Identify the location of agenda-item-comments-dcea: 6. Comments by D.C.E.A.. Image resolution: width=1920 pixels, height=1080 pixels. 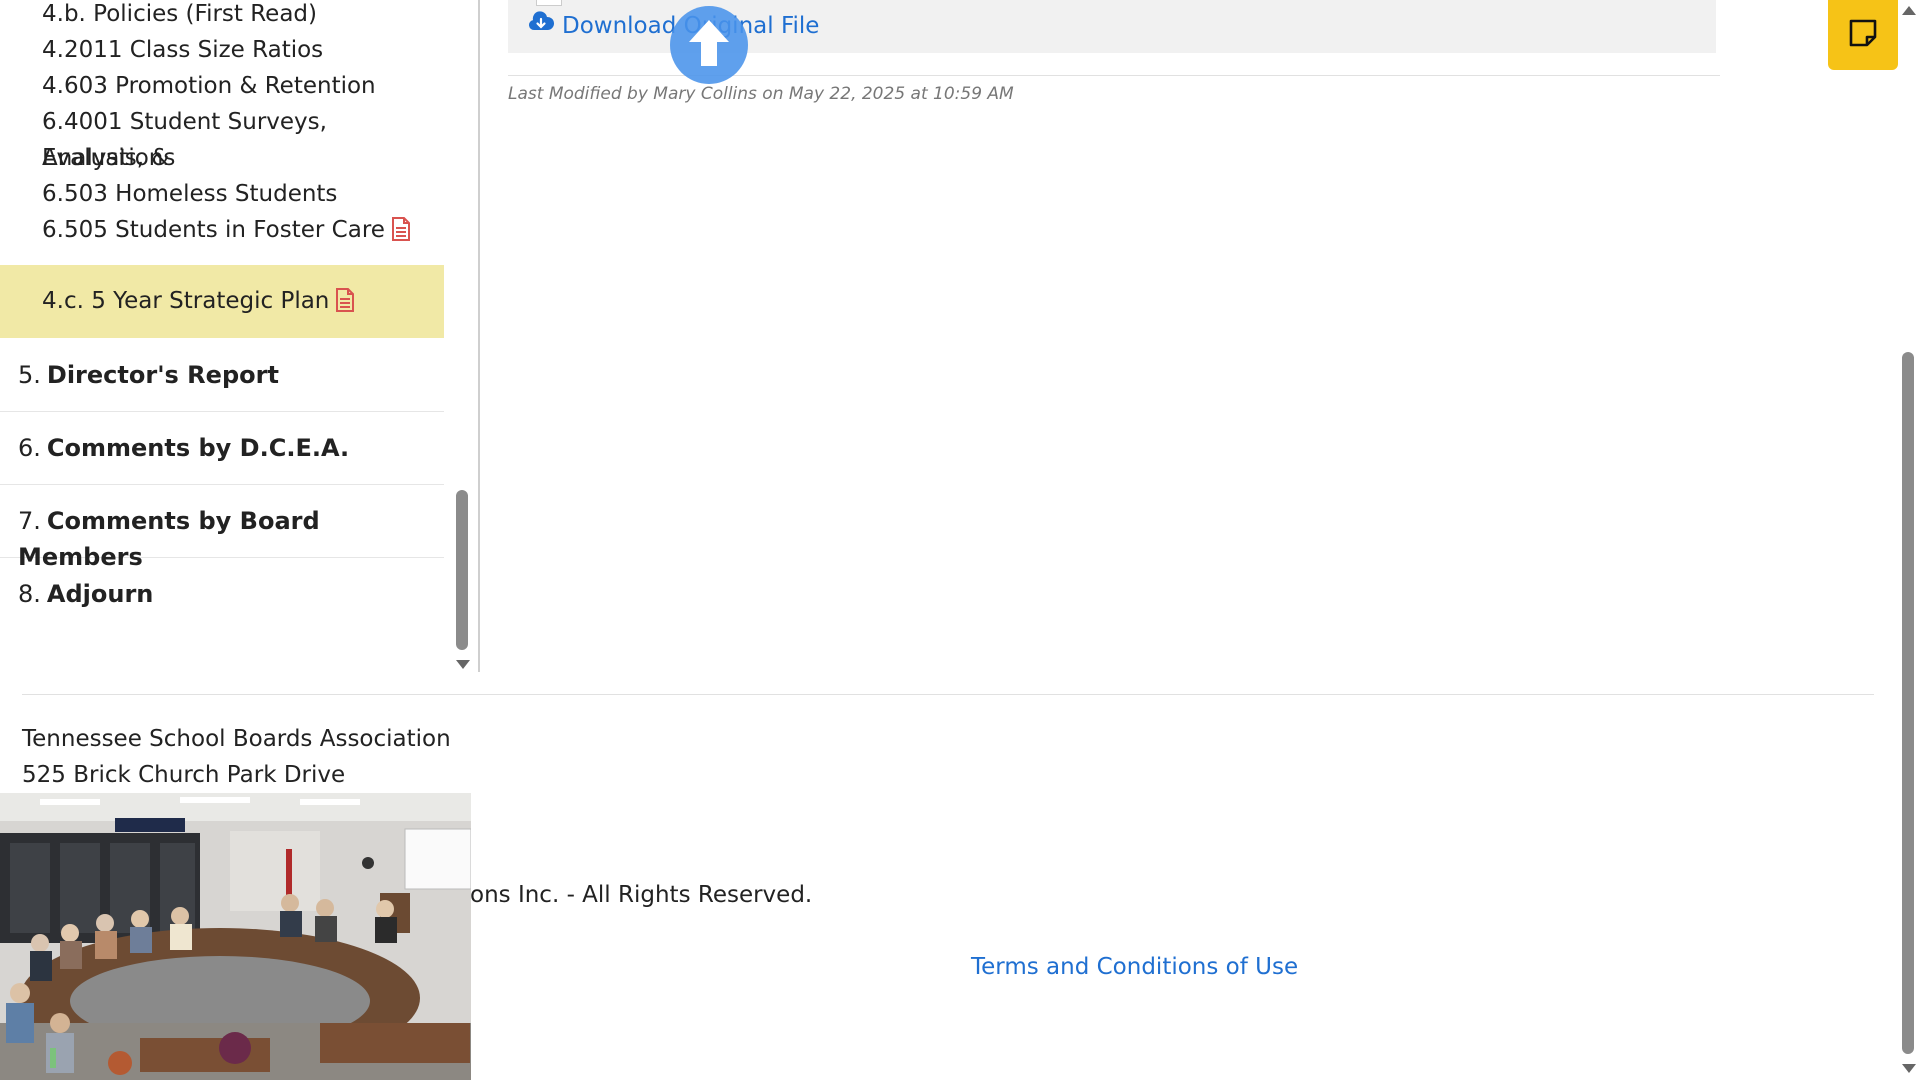
(222, 448).